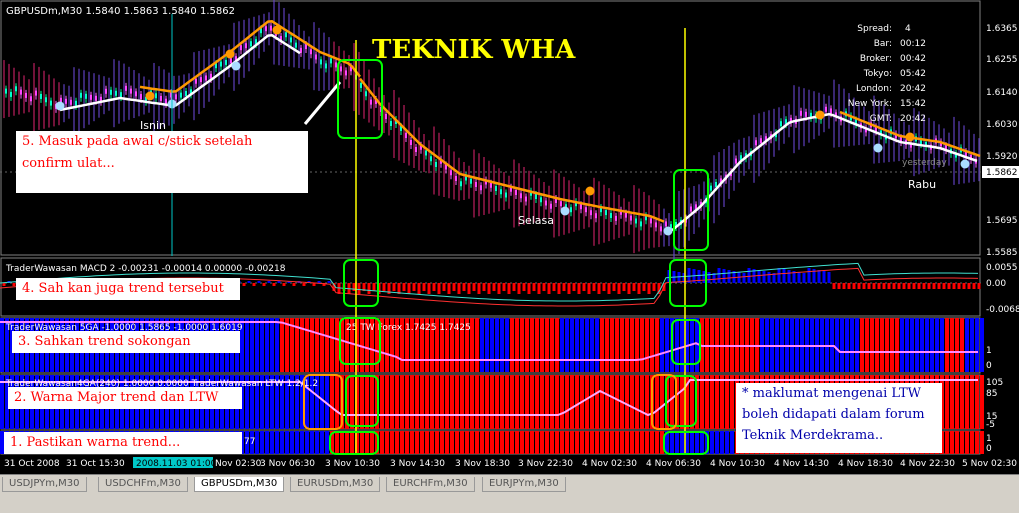 This screenshot has width=1019, height=513. Describe the element at coordinates (883, 44) in the screenshot. I see `info-label-bar: Bar:` at that location.